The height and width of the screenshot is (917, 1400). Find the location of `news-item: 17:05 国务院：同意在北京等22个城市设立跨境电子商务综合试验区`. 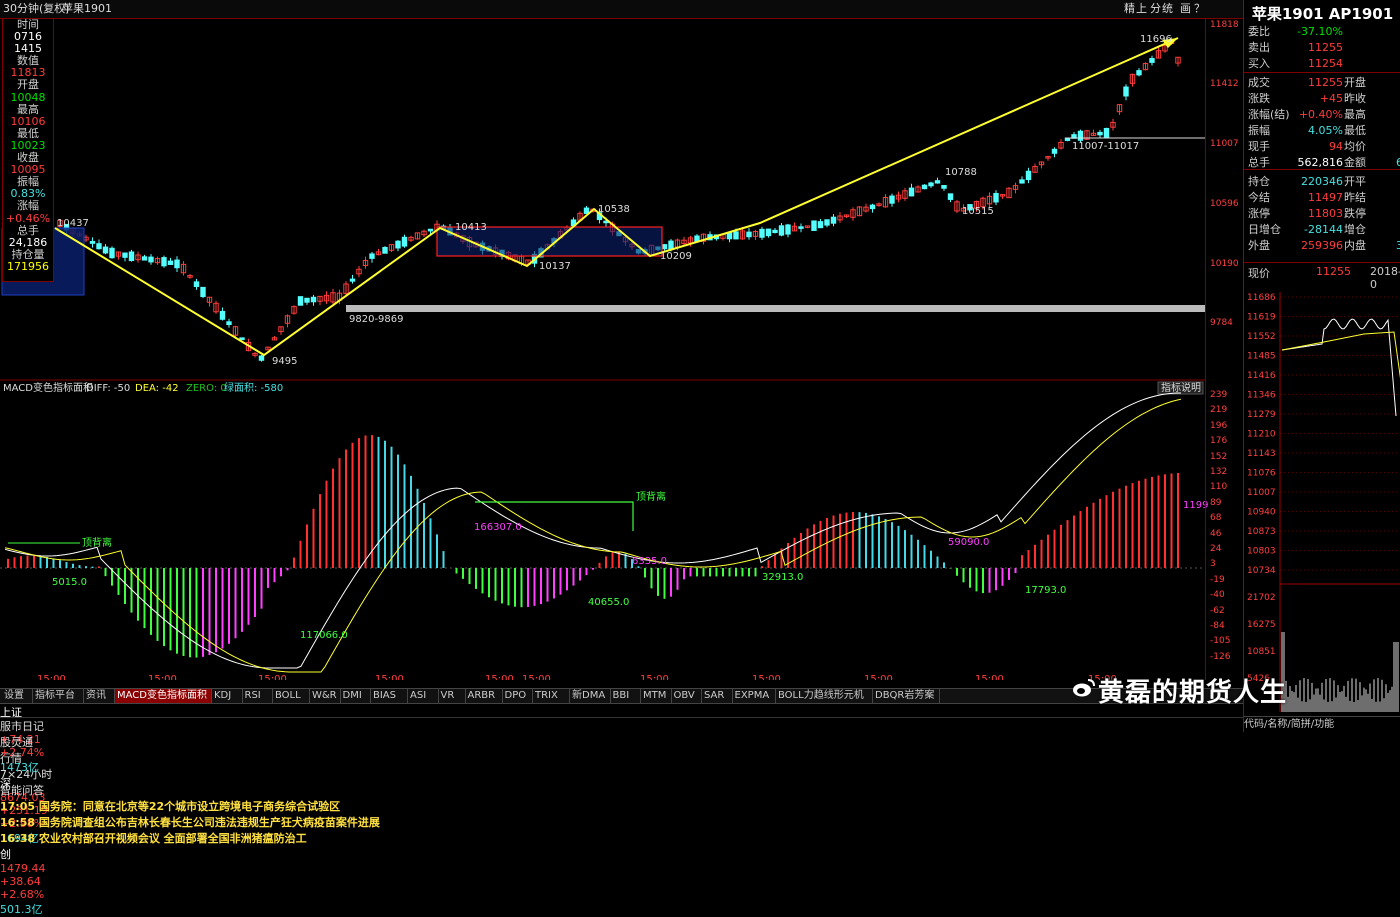

news-item: 17:05 国务院：同意在北京等22个城市设立跨境电子商务综合试验区 is located at coordinates (621, 806).